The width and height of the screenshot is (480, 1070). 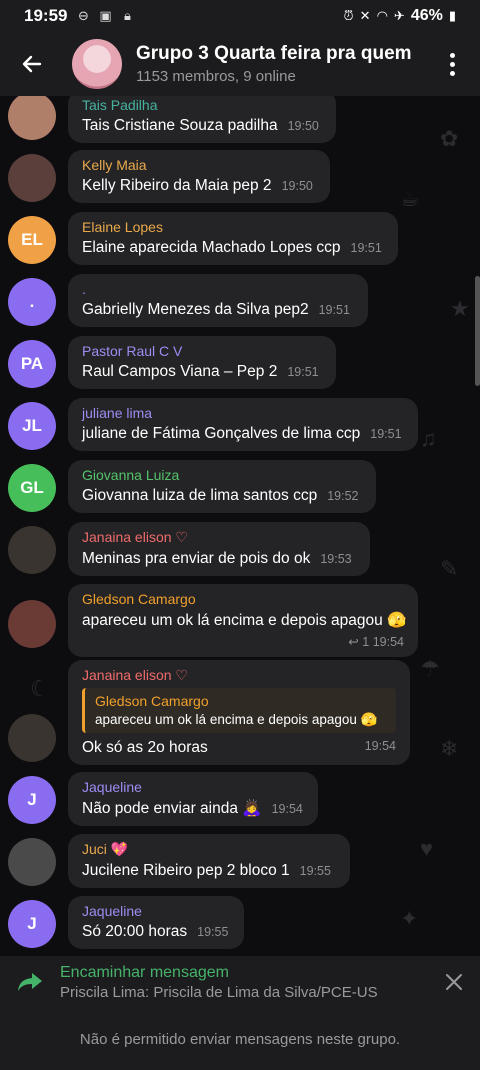 I want to click on mute-icon: ✕, so click(x=365, y=15).